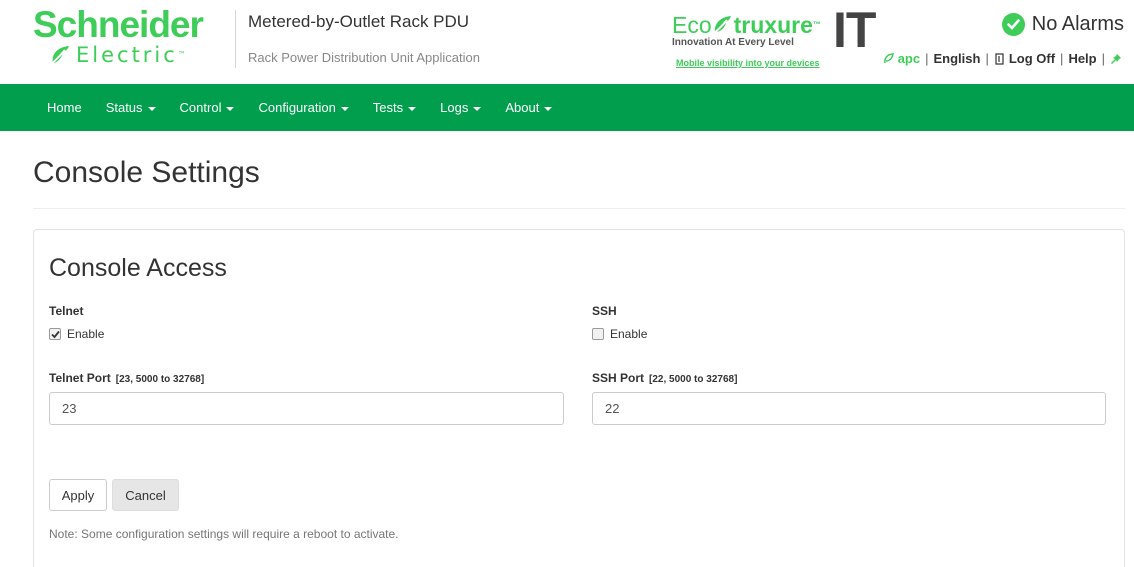 Image resolution: width=1134 pixels, height=567 pixels. What do you see at coordinates (364, 57) in the screenshot?
I see `app-subtitle: Rack Power Distribution Unit Application` at bounding box center [364, 57].